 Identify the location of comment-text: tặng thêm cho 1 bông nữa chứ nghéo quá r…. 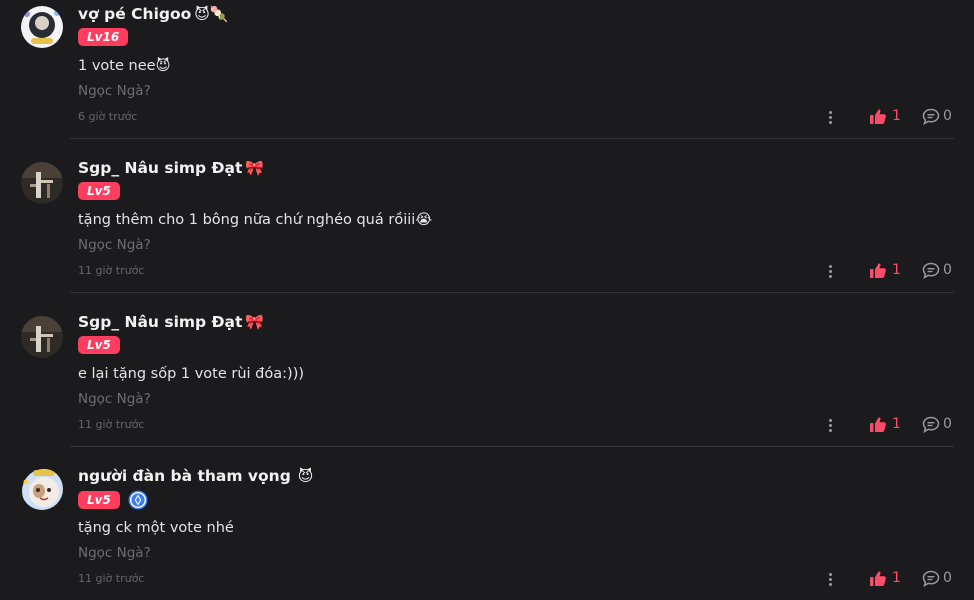
(255, 220).